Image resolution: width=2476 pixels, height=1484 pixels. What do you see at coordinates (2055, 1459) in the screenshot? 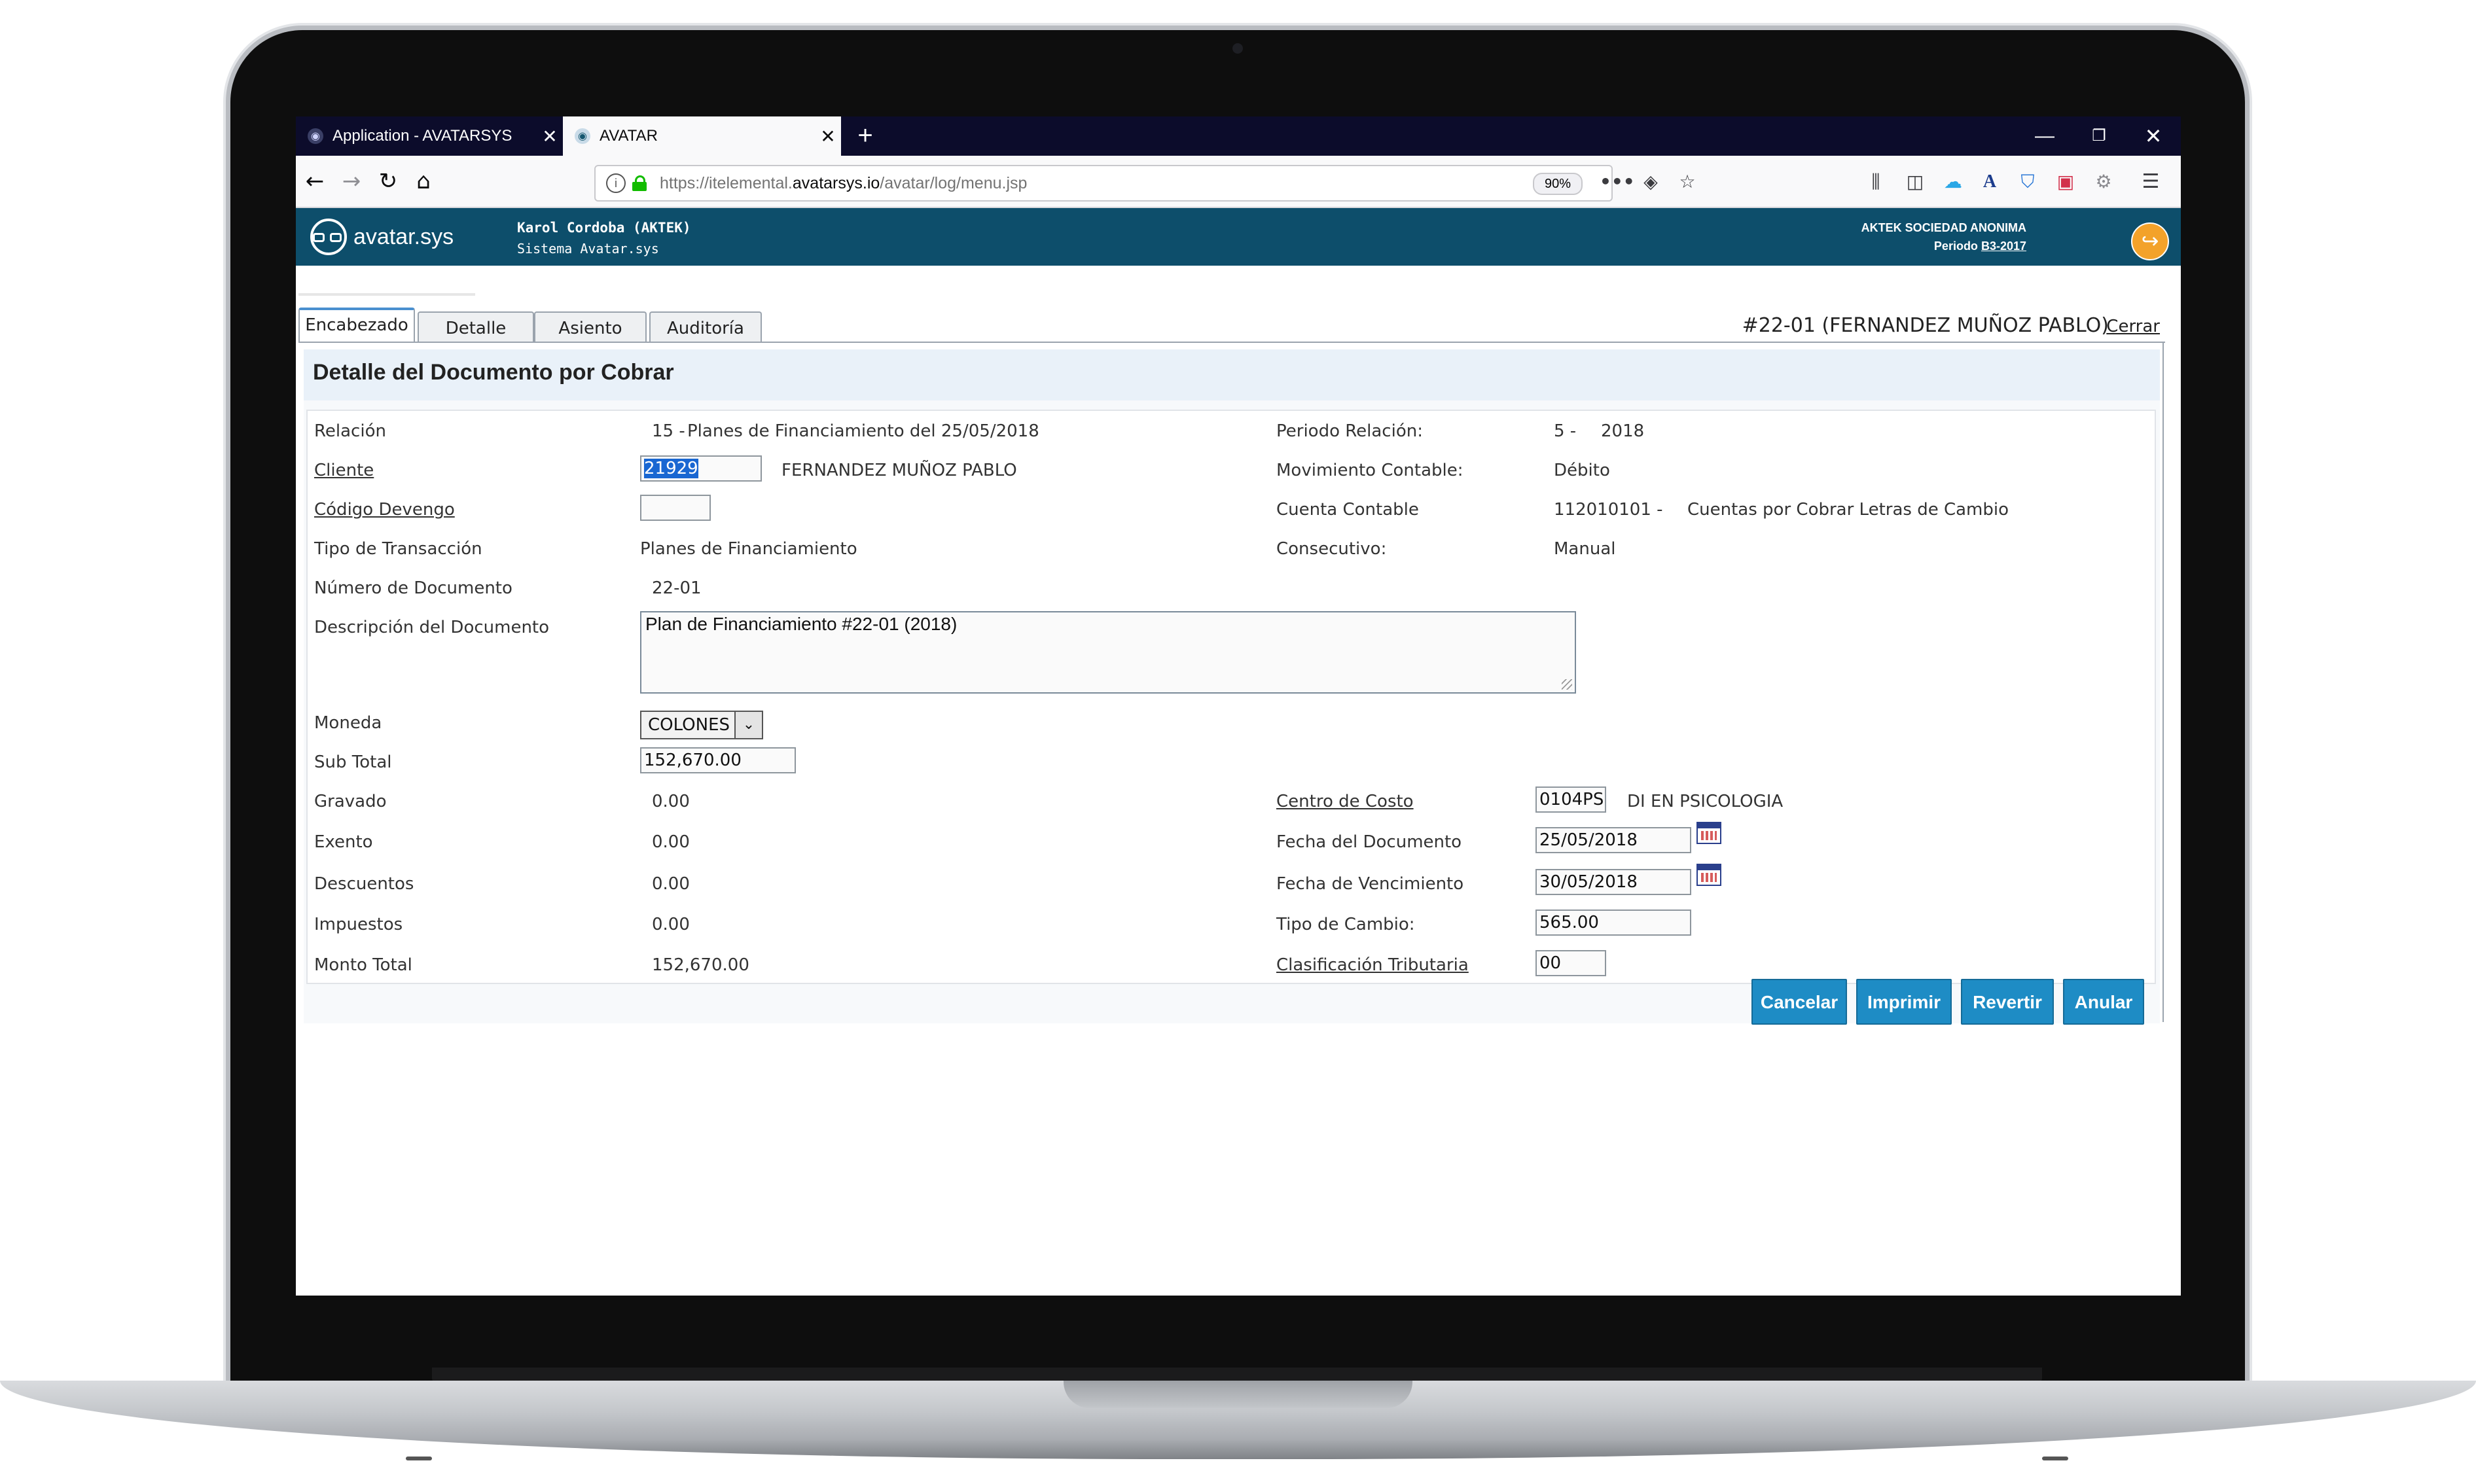
I see `laptop-foot-right` at bounding box center [2055, 1459].